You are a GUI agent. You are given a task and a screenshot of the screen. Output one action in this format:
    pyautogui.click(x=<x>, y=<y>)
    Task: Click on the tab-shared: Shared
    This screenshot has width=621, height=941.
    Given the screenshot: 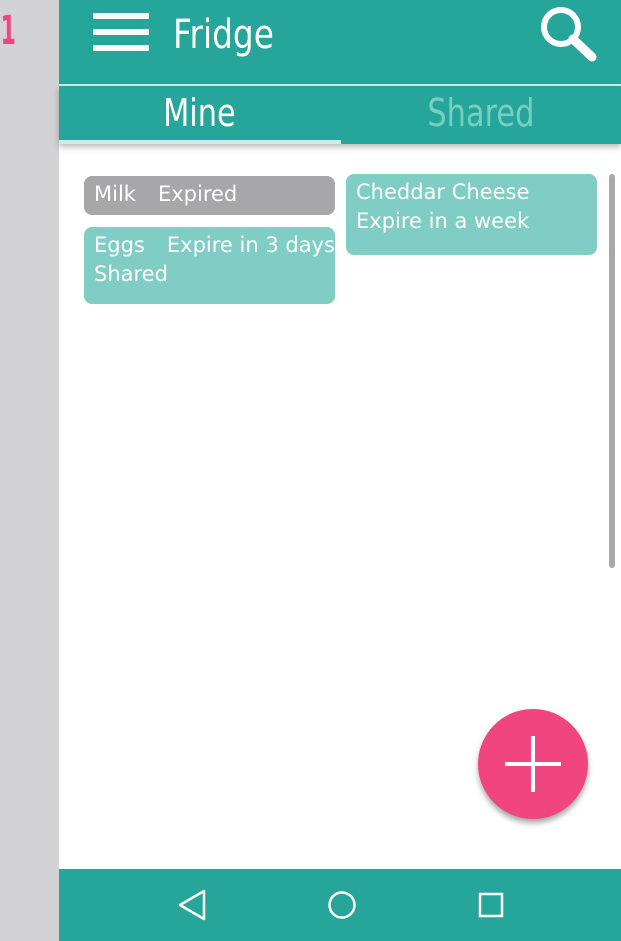 What is the action you would take?
    pyautogui.click(x=480, y=115)
    